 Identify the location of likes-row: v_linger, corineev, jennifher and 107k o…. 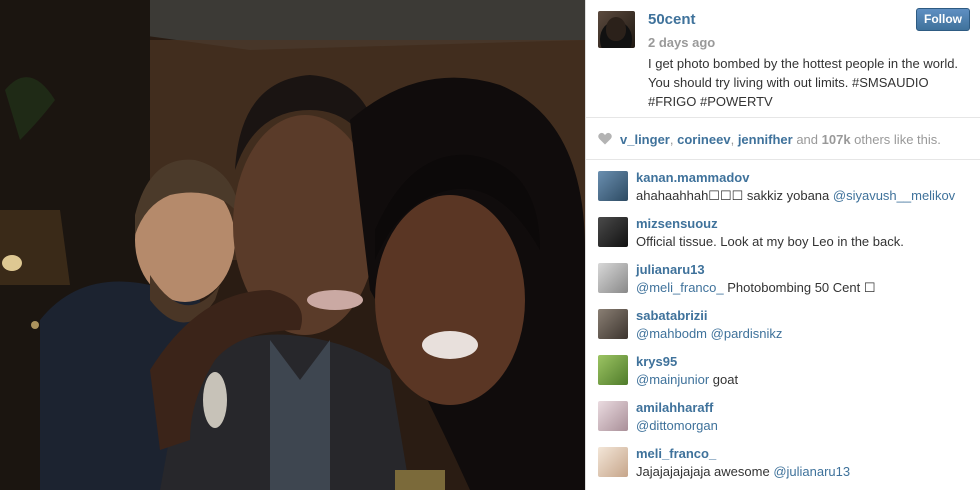
(783, 139).